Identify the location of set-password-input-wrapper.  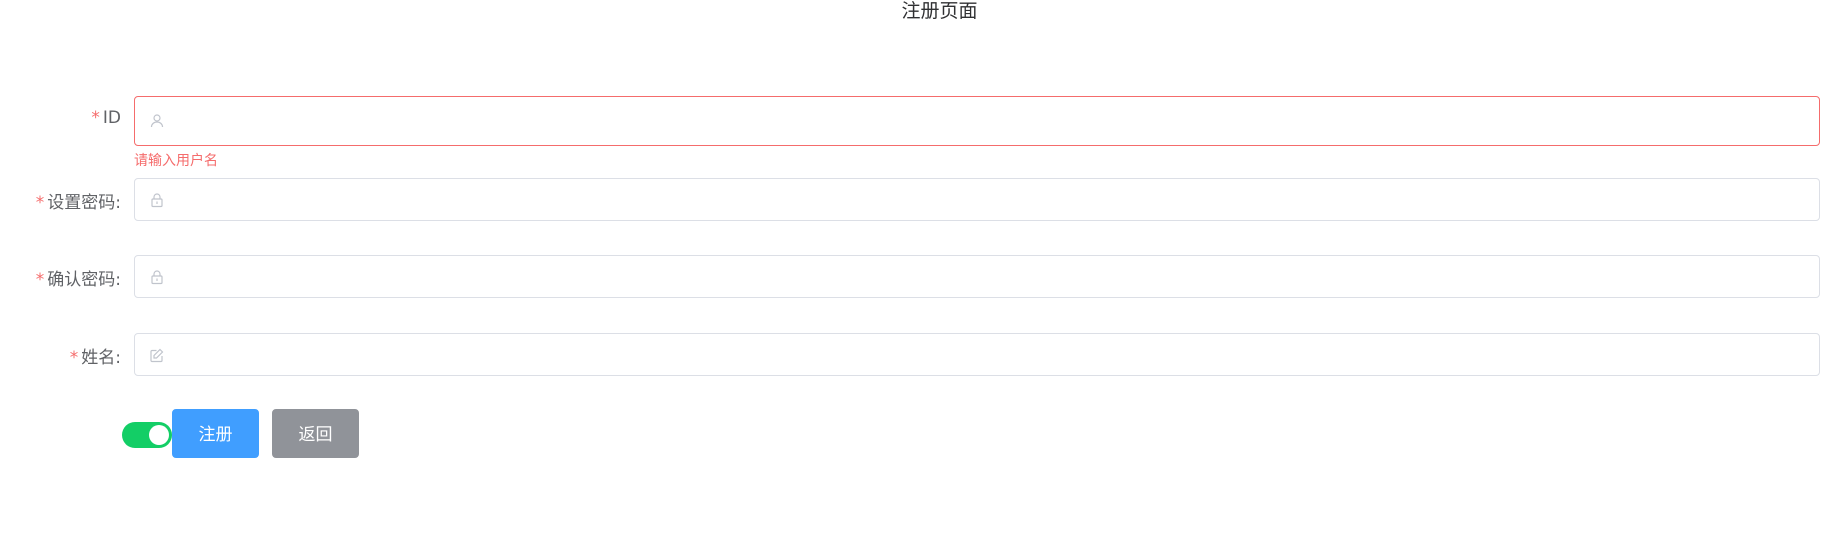
(977, 200).